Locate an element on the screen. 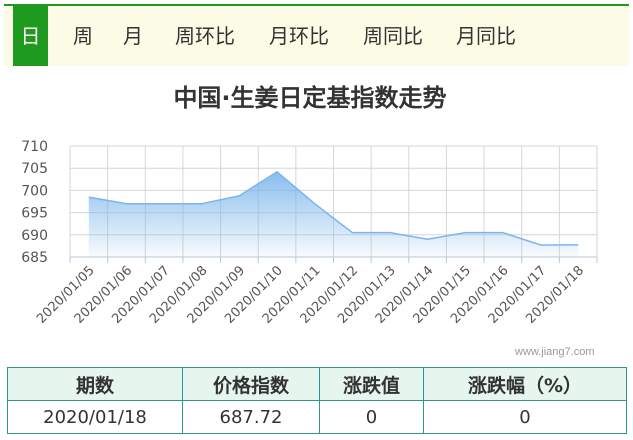 Image resolution: width=633 pixels, height=440 pixels. tab-week: 周 is located at coordinates (83, 36).